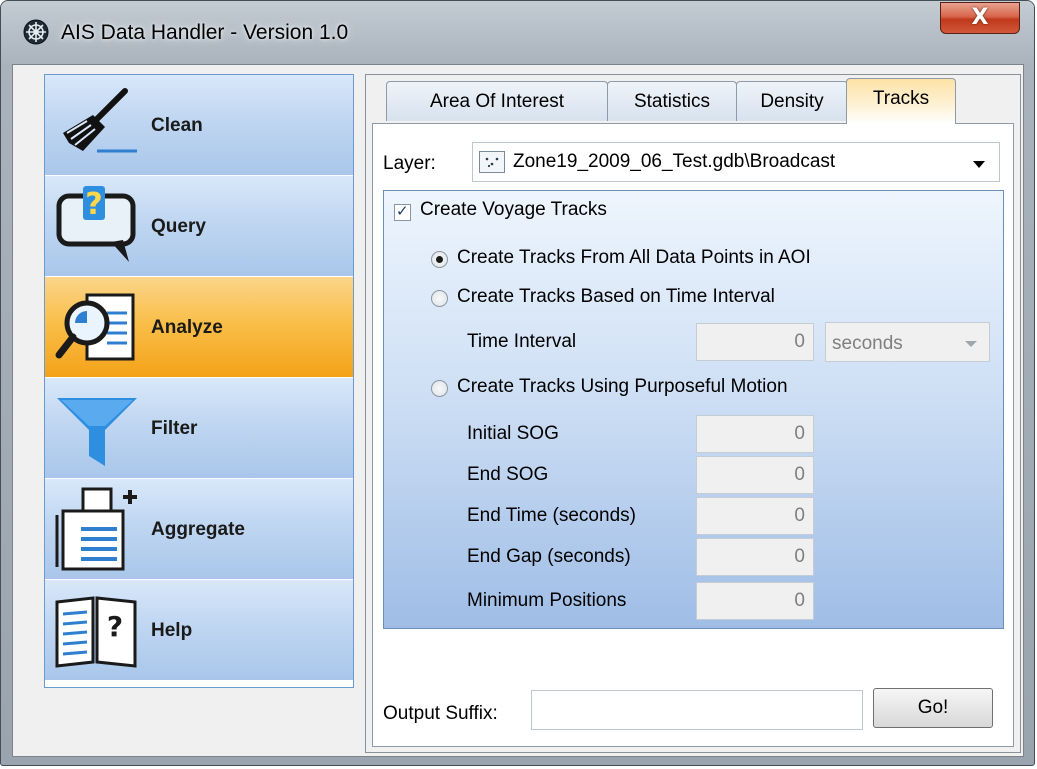 The image size is (1037, 769). Describe the element at coordinates (177, 125) in the screenshot. I see `sidebar-item-label: Clean` at that location.